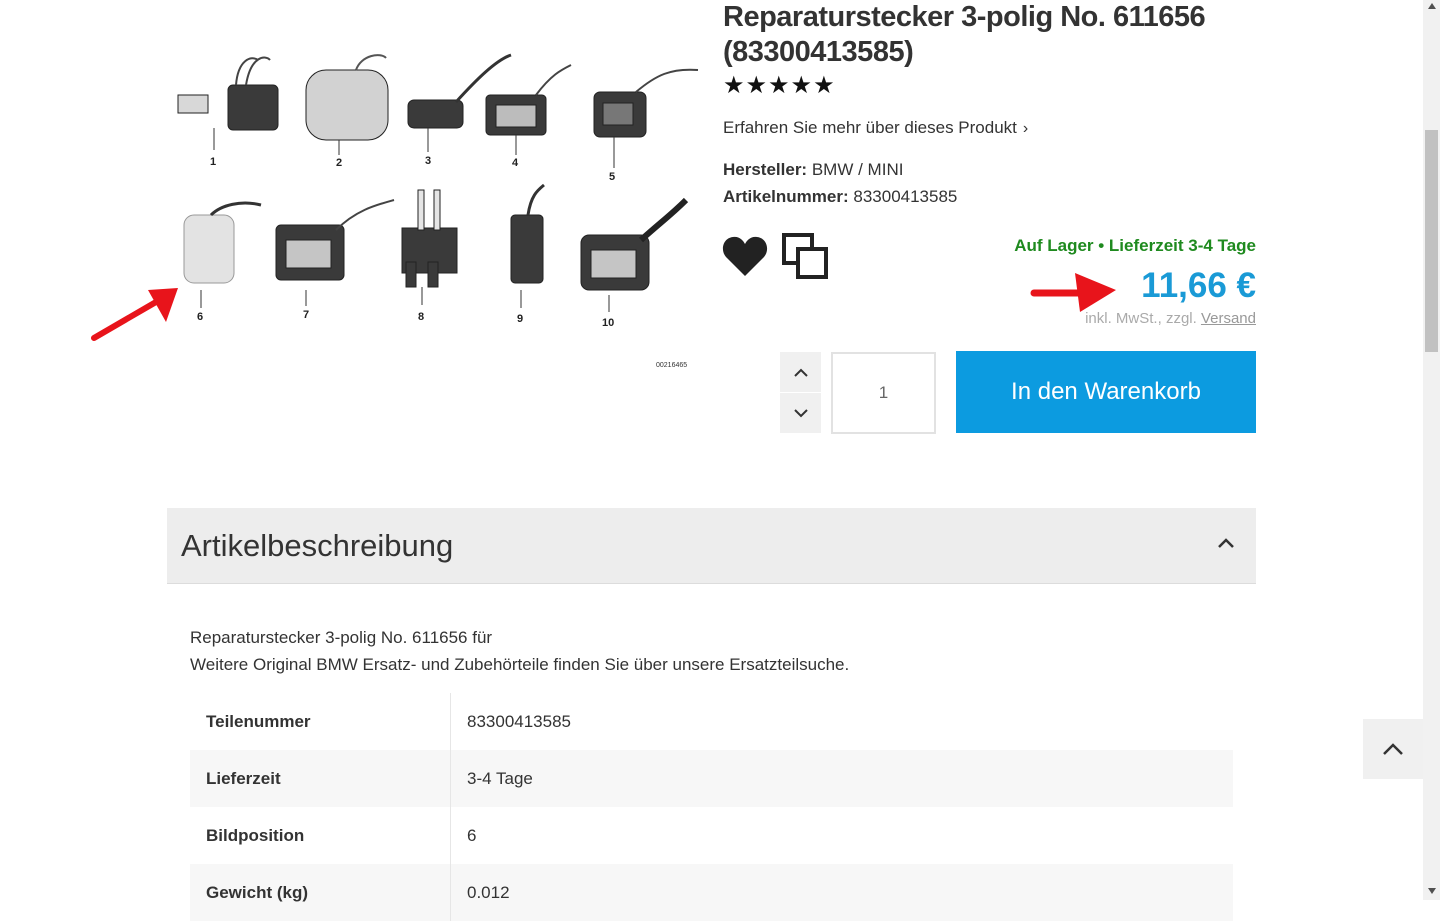 The height and width of the screenshot is (921, 1440). Describe the element at coordinates (317, 545) in the screenshot. I see `description-heading: Artikelbeschreibung` at that location.